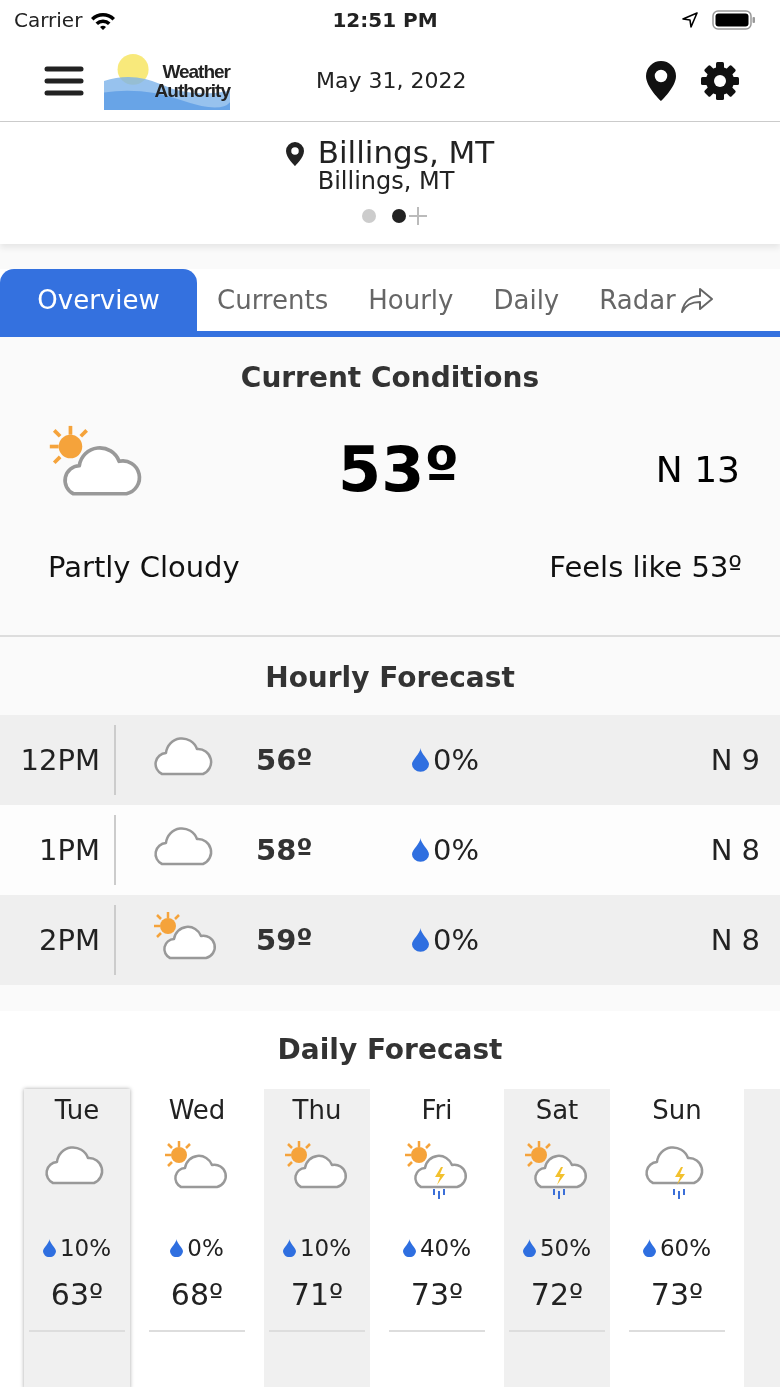 This screenshot has width=780, height=1387. Describe the element at coordinates (77, 1110) in the screenshot. I see `day-label: Tue` at that location.